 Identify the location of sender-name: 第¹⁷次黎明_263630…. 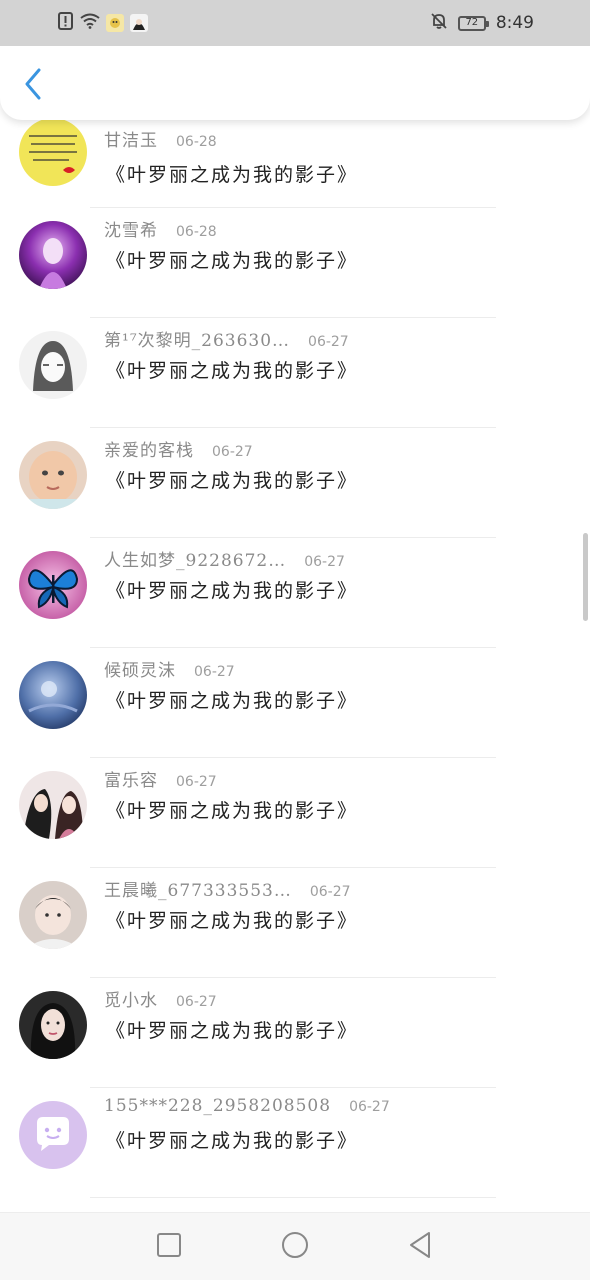
(197, 341).